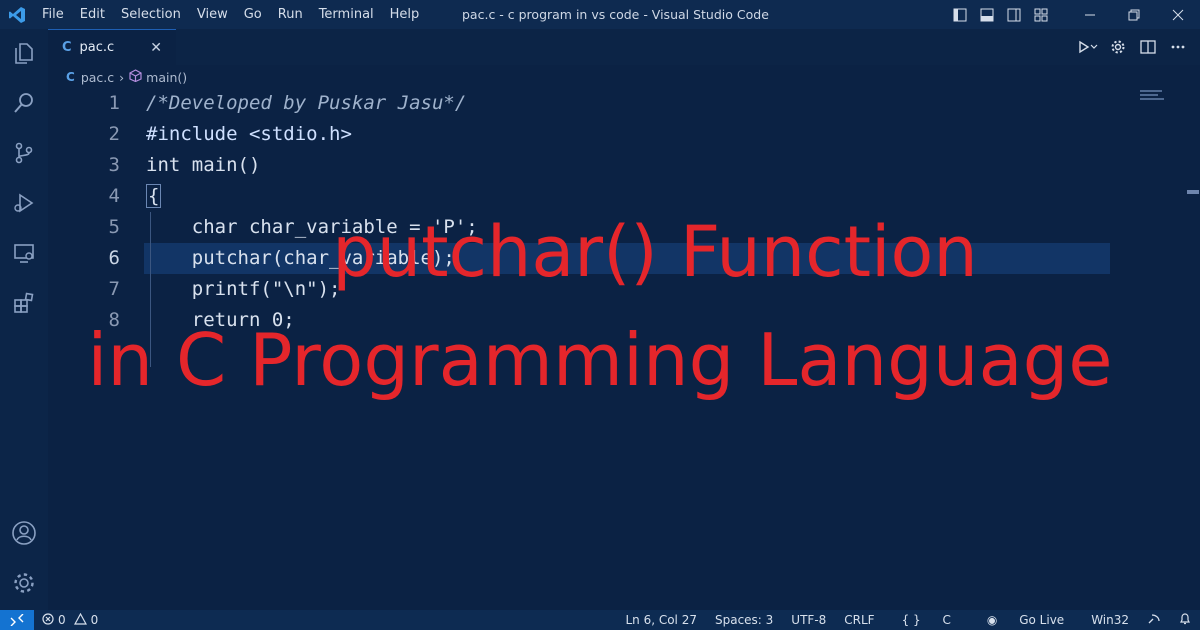 This screenshot has width=1200, height=630. What do you see at coordinates (24, 153) in the screenshot?
I see `source-control-icon` at bounding box center [24, 153].